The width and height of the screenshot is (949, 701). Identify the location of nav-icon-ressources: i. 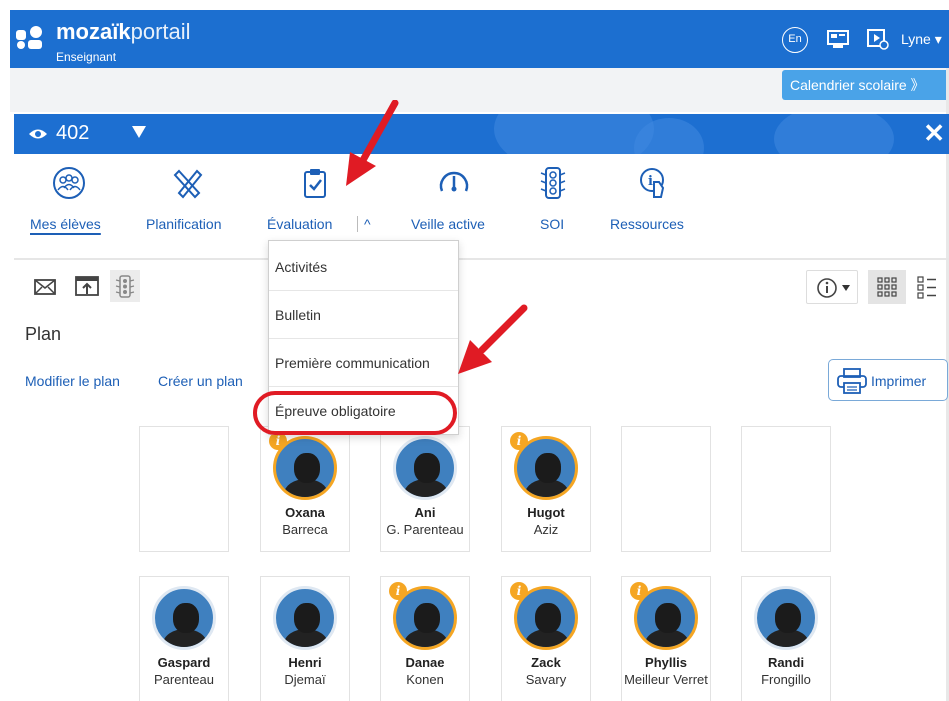
(654, 183).